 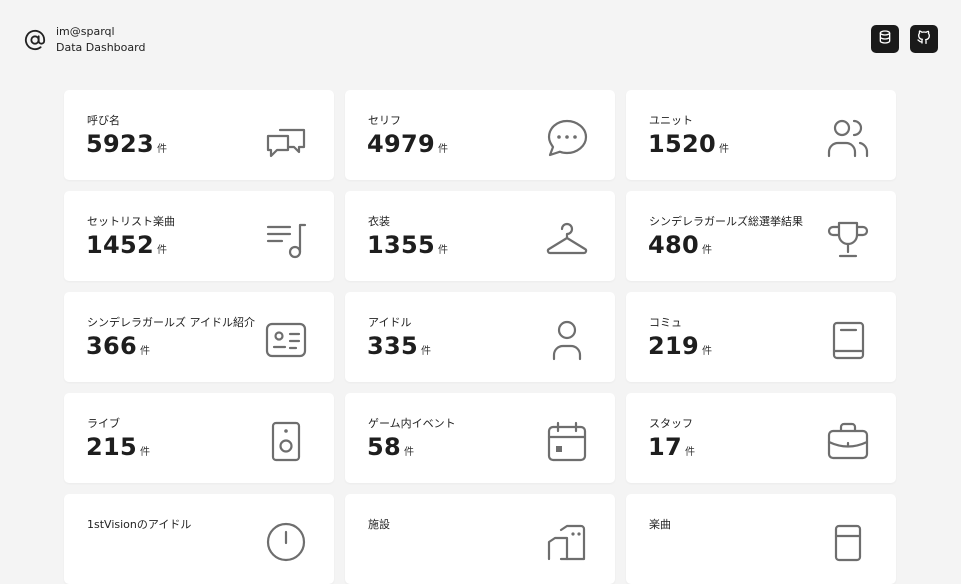 I want to click on card-label: 呼び名, so click(x=103, y=120).